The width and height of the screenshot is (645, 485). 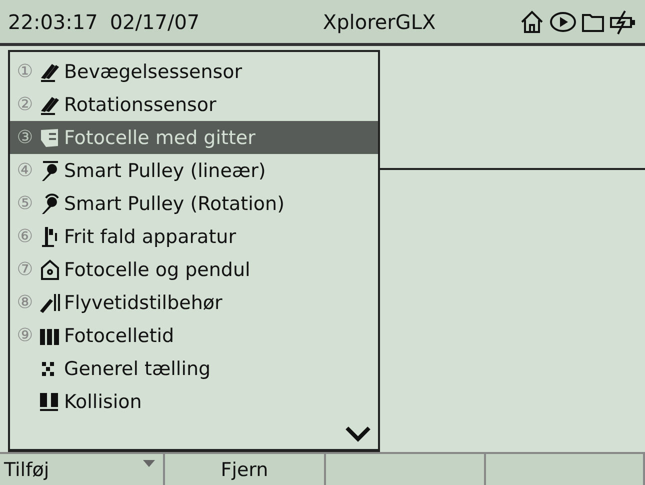 What do you see at coordinates (358, 434) in the screenshot?
I see `chevron-down-icon` at bounding box center [358, 434].